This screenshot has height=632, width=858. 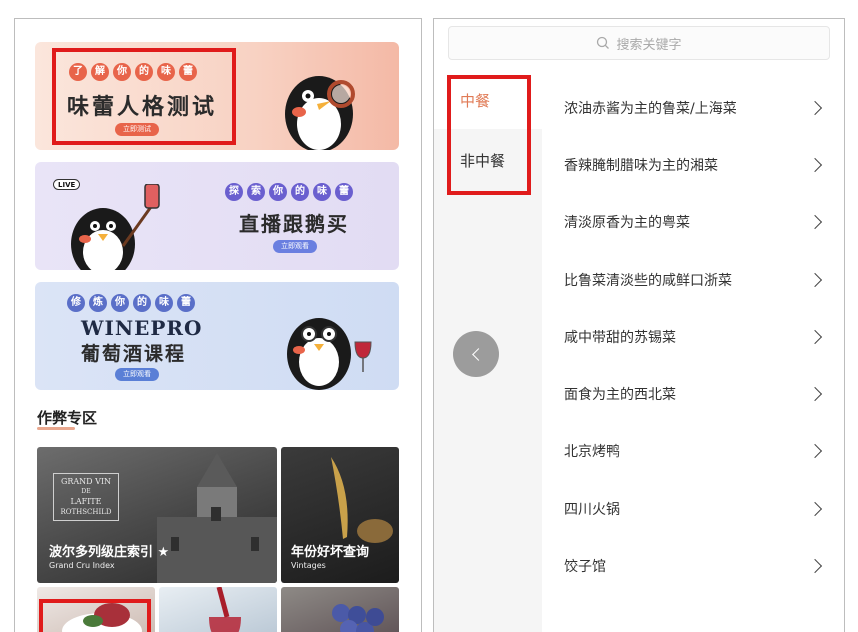 I want to click on logo-line: ROTHSCHILD, so click(x=86, y=512).